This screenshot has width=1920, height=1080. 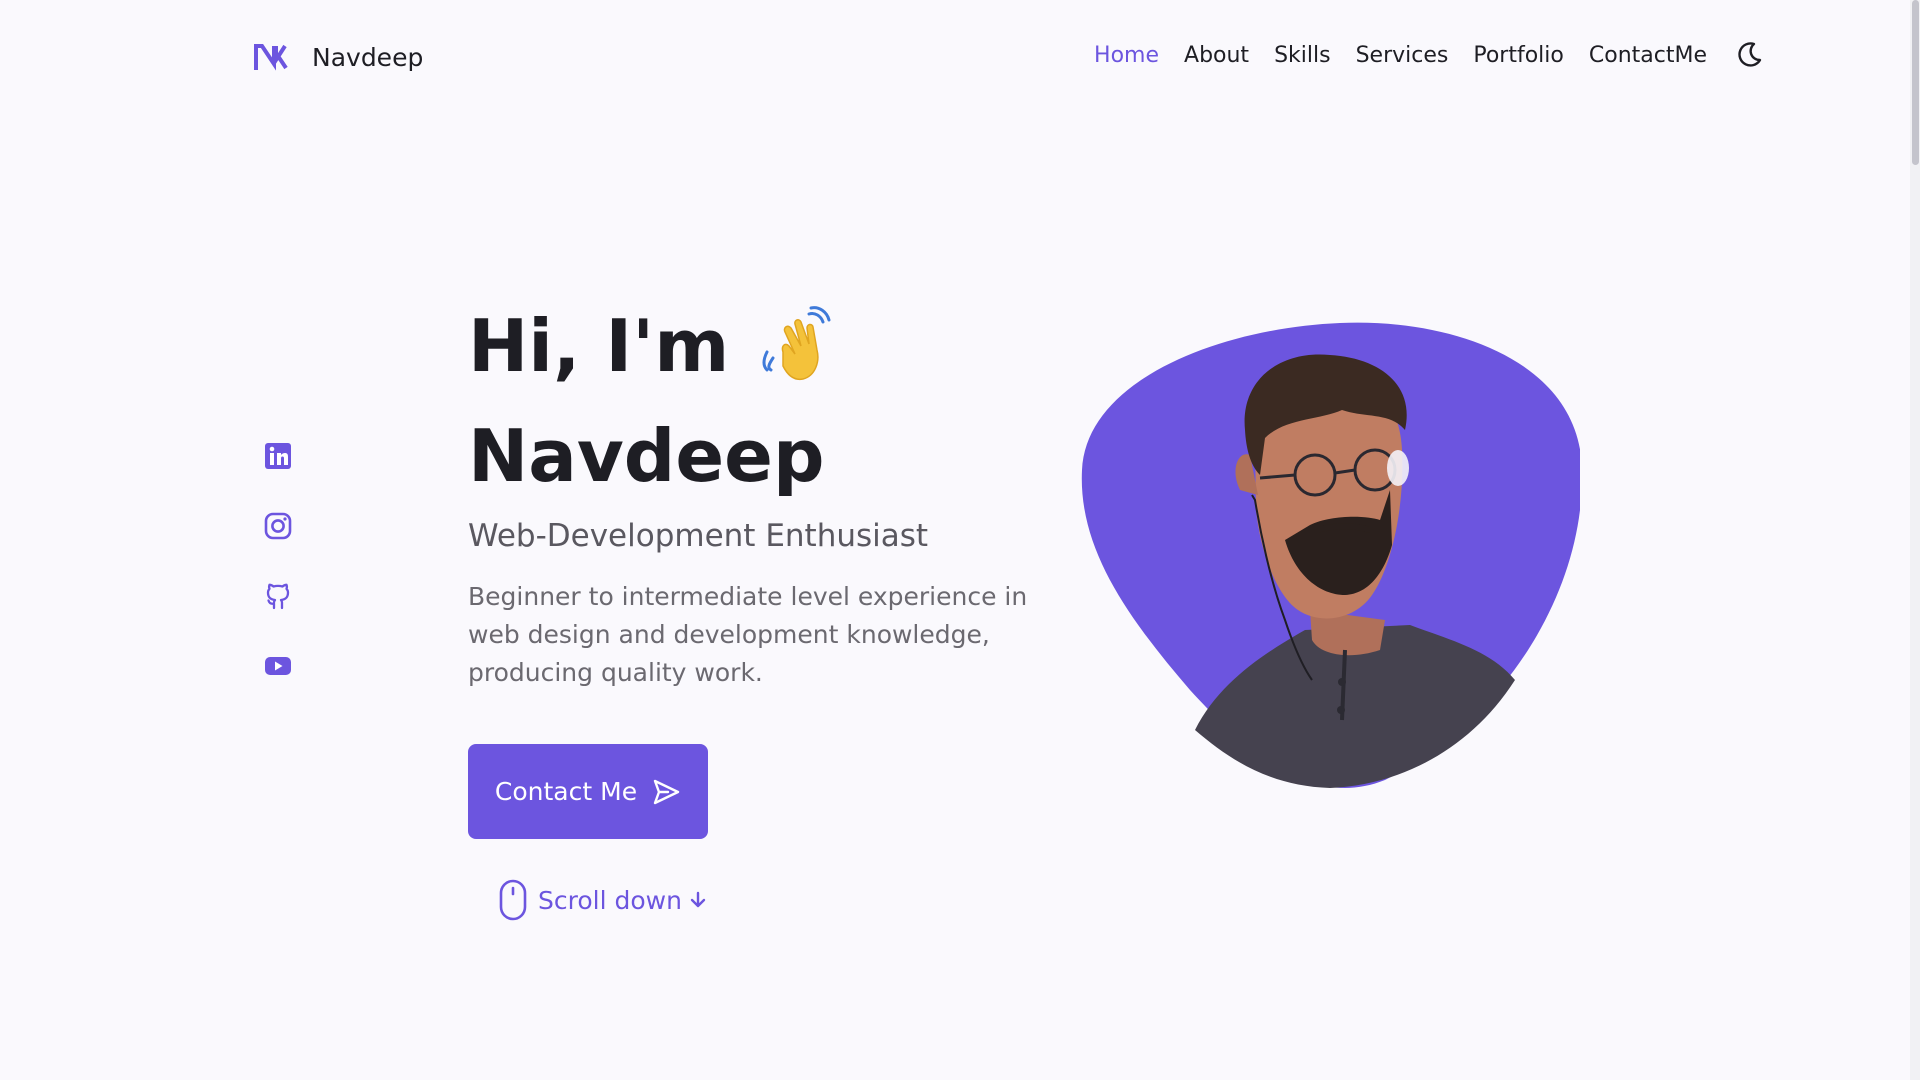 What do you see at coordinates (278, 666) in the screenshot?
I see `youtube-icon` at bounding box center [278, 666].